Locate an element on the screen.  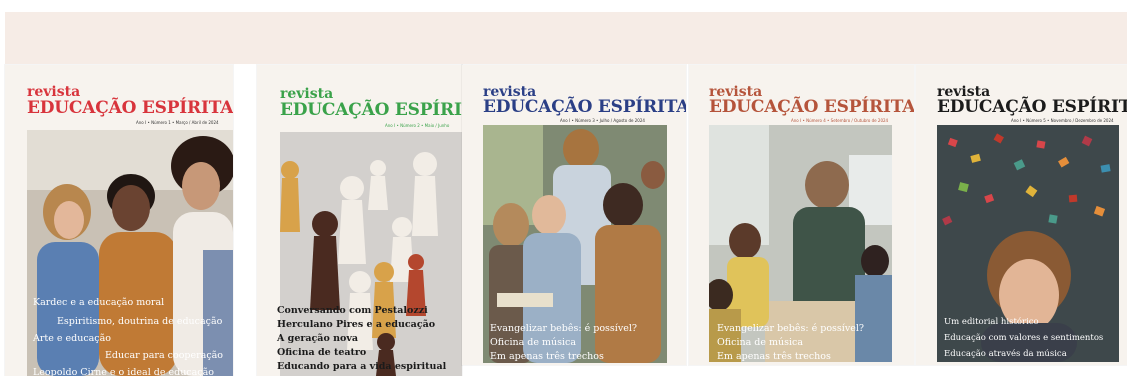
cover-headline: Espiritismo, doutrina de educação is located at coordinates (140, 321).